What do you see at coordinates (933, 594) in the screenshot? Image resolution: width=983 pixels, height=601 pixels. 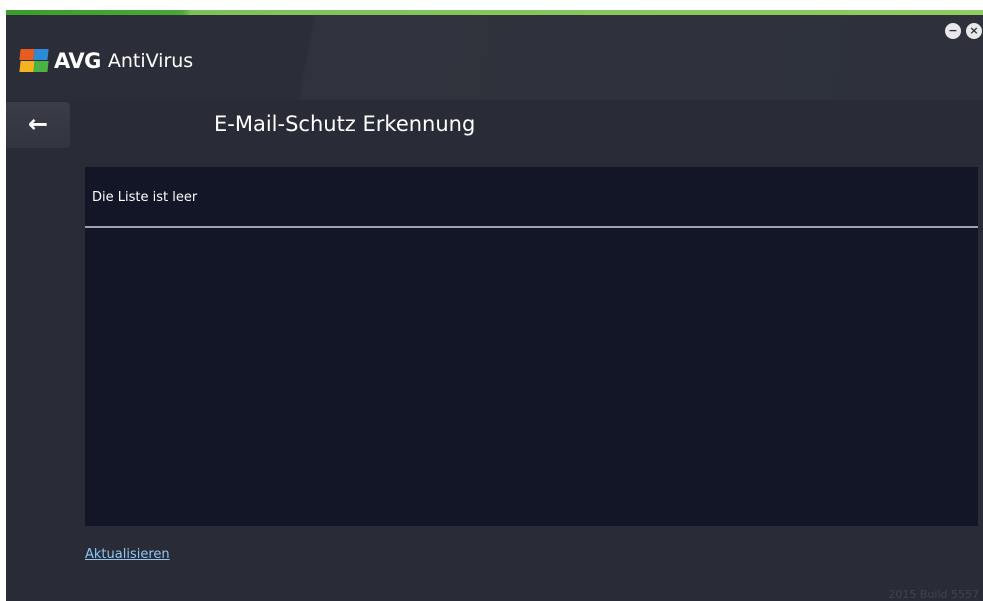 I see `version-label: 2015 Build 5557` at bounding box center [933, 594].